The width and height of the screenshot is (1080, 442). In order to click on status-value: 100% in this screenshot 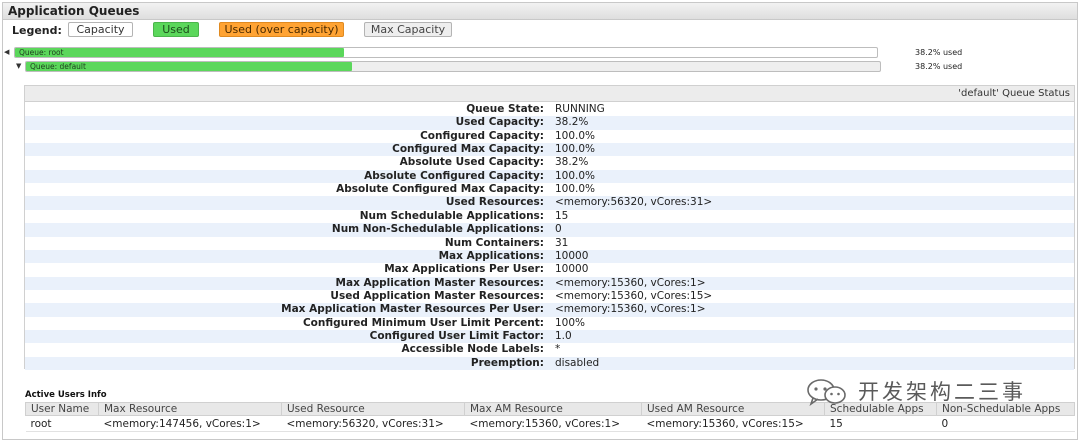, I will do `click(570, 322)`.